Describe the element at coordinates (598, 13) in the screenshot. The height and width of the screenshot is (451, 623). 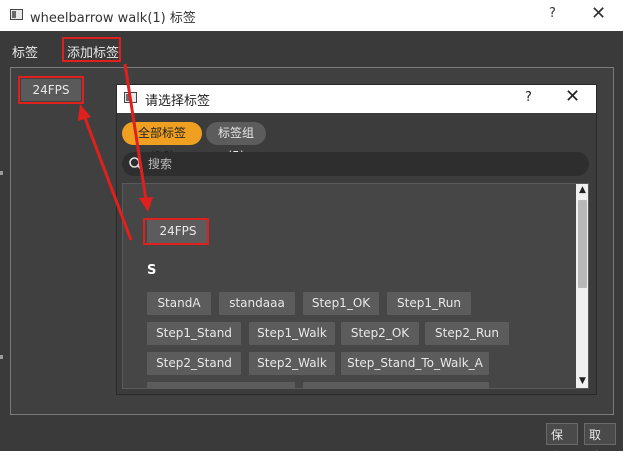
I see `close-icon: ✕` at that location.